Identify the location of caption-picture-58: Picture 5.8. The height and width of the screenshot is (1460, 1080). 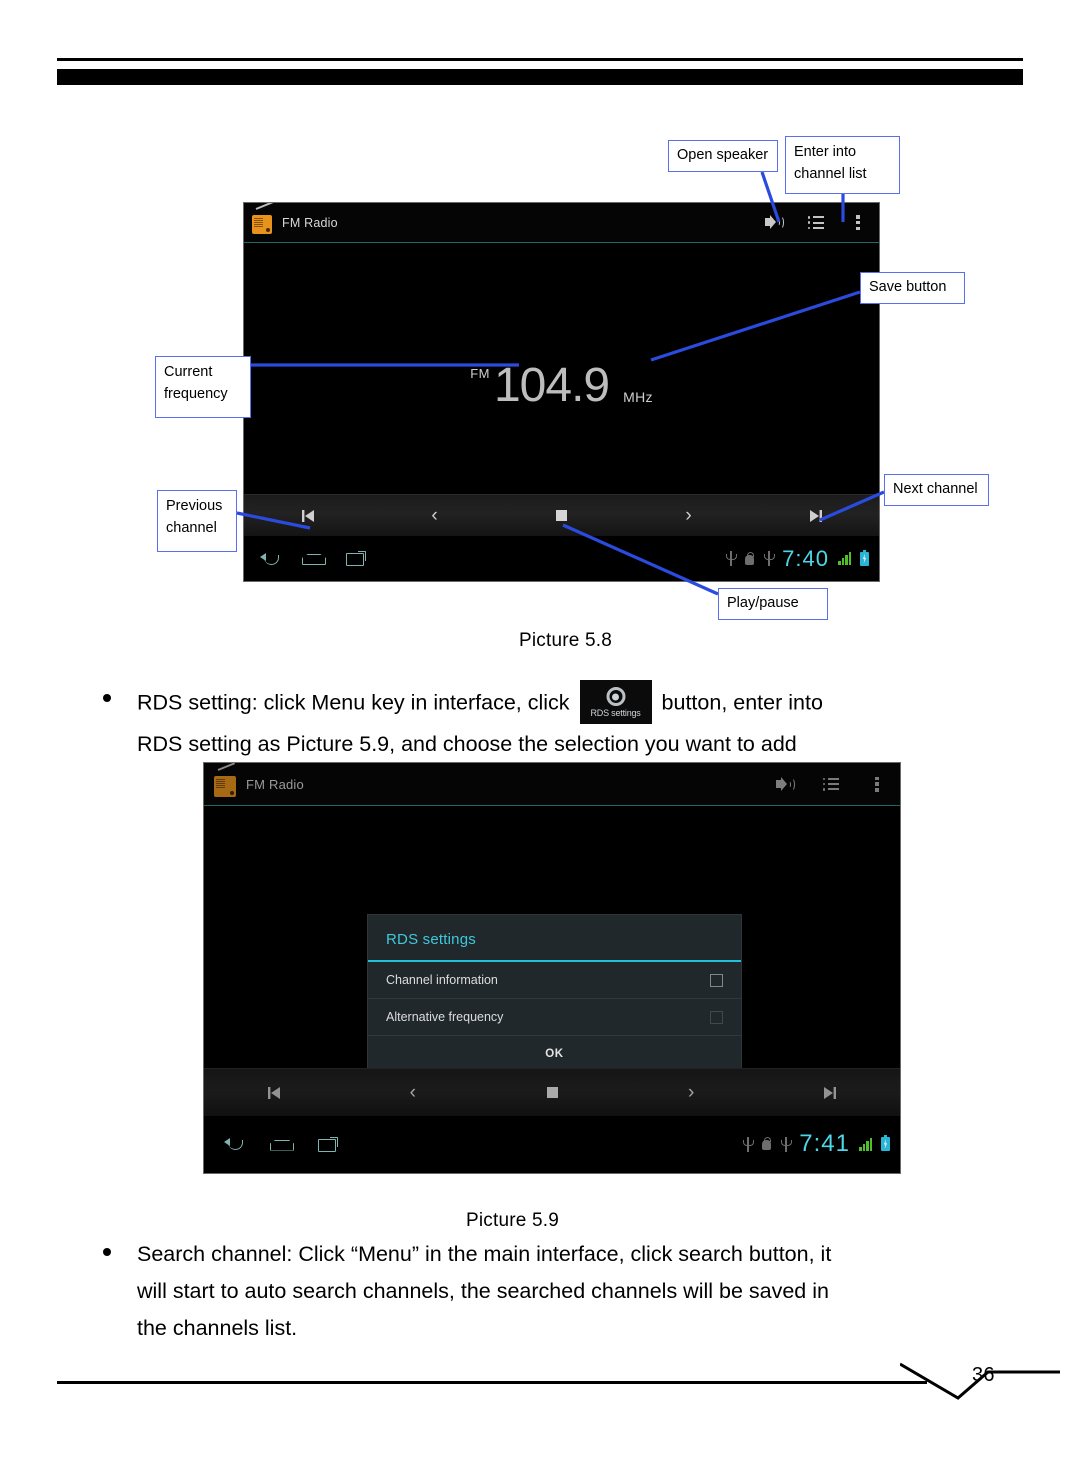
(566, 640).